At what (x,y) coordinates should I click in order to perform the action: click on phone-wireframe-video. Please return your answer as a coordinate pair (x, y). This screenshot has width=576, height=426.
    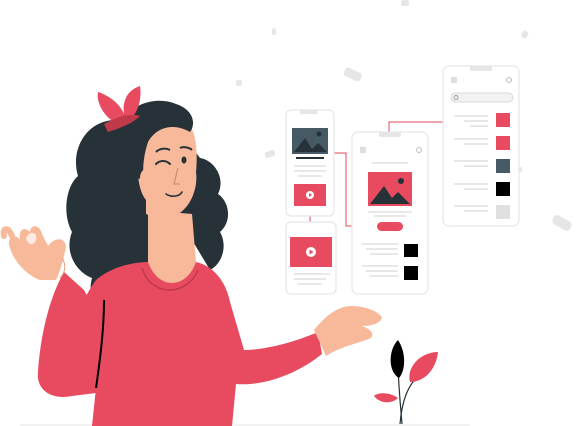
    Looking at the image, I should click on (311, 258).